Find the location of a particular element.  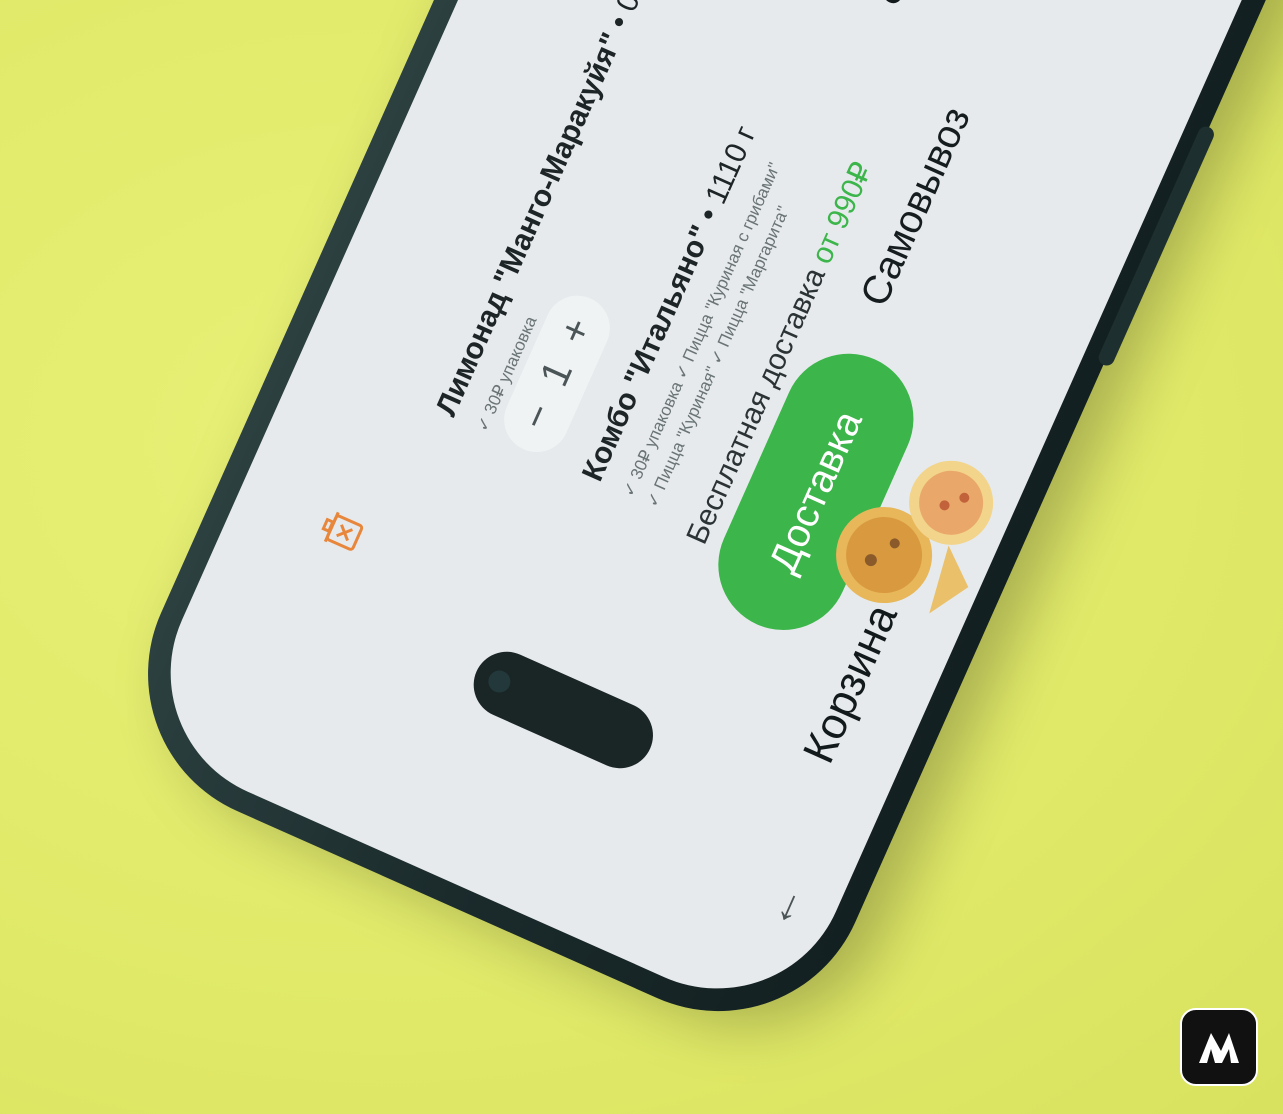

increment-button: + is located at coordinates (576, 331).